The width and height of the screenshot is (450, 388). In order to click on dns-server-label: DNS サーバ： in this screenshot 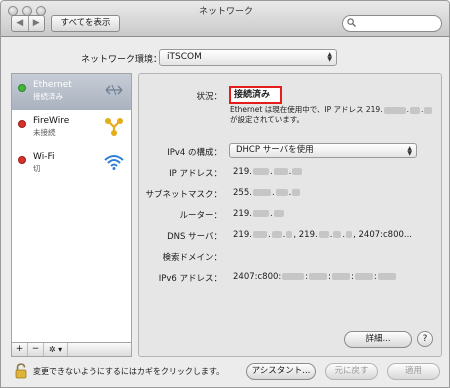, I will do `click(194, 237)`.